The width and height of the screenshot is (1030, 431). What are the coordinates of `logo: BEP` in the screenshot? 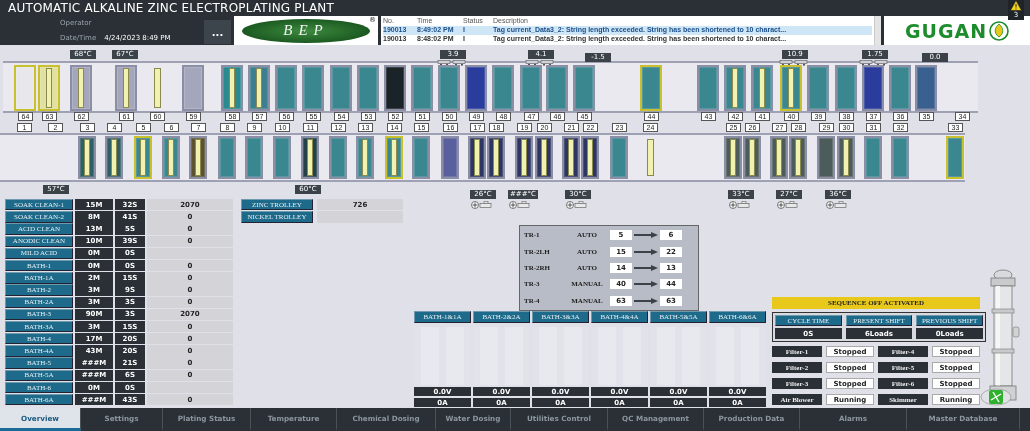 It's located at (306, 30).